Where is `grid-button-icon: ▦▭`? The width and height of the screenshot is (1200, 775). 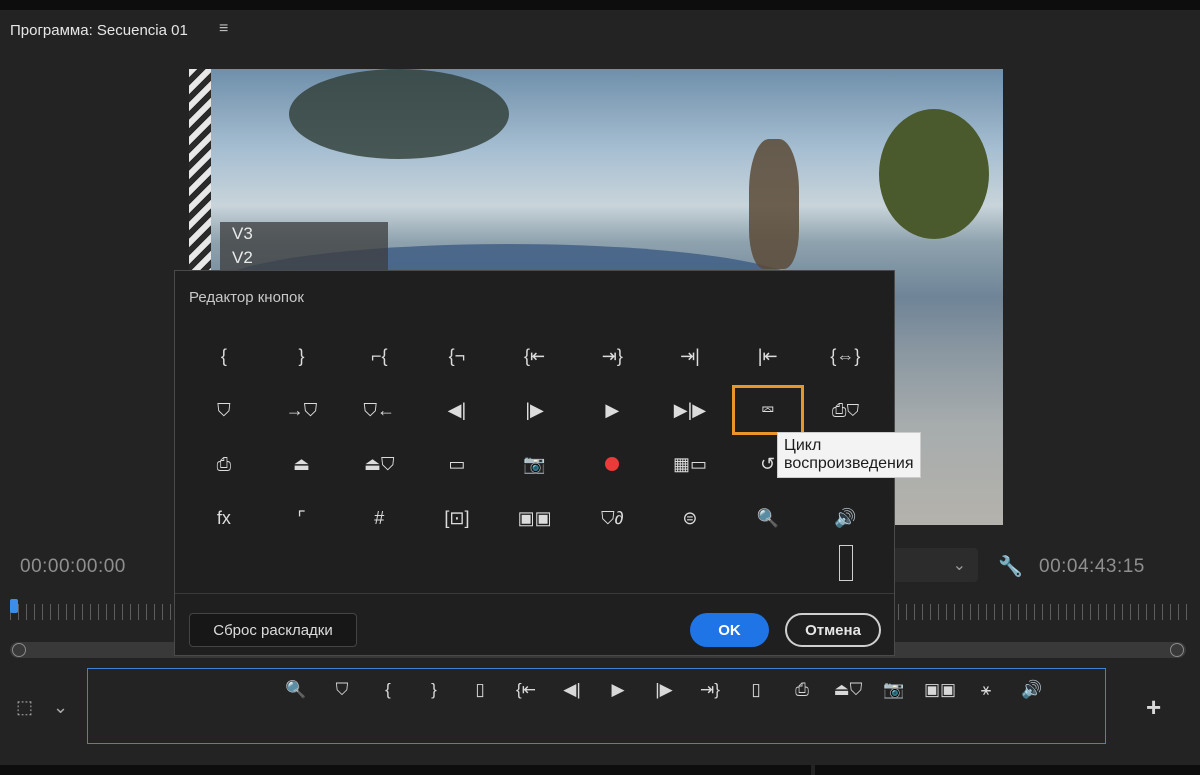
grid-button-icon: ▦▭ is located at coordinates (690, 464).